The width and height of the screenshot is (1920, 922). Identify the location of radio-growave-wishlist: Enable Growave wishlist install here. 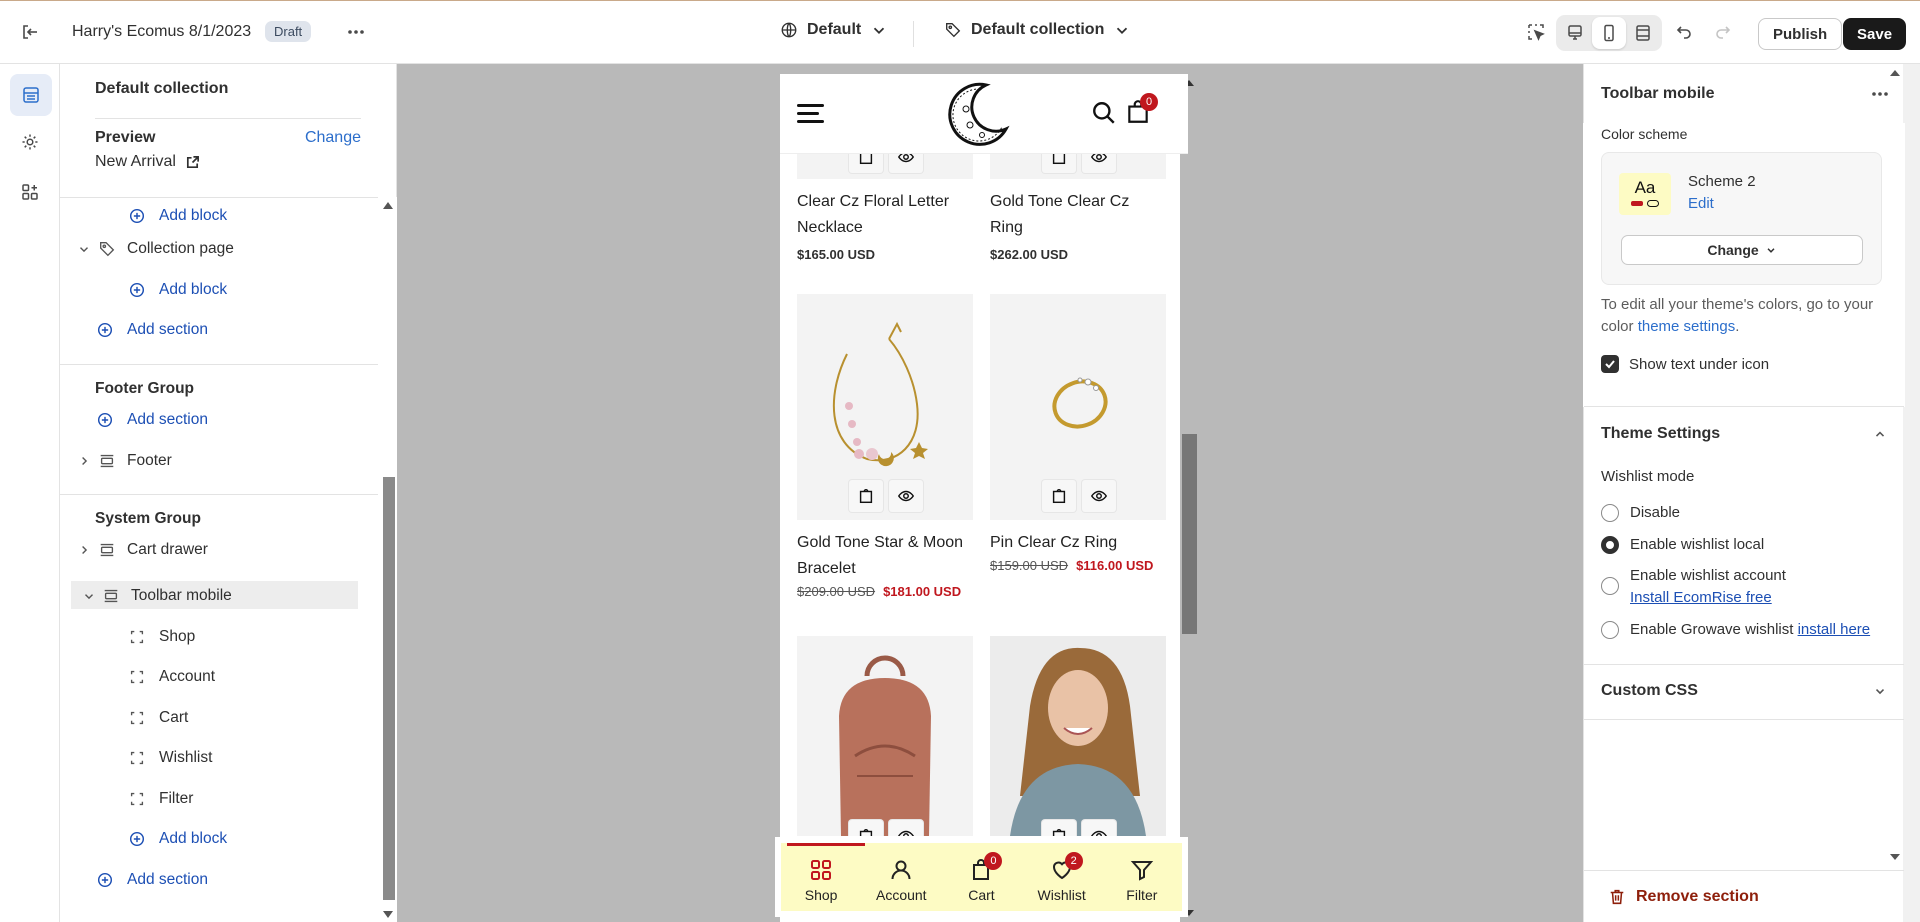
(1735, 630).